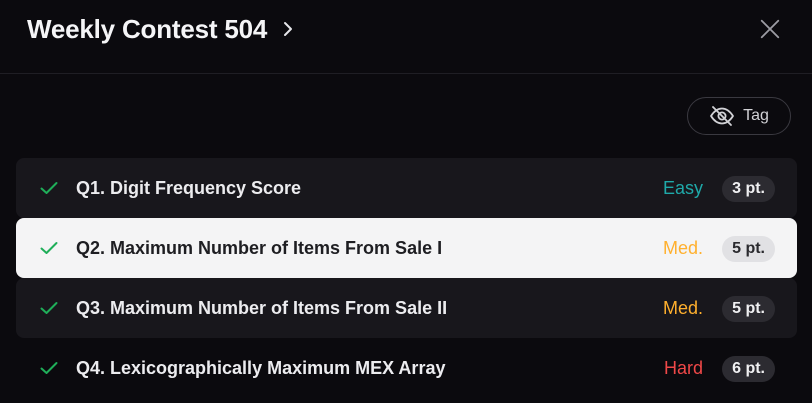 The height and width of the screenshot is (403, 812). What do you see at coordinates (683, 368) in the screenshot?
I see `difficulty-label-hard: Hard` at bounding box center [683, 368].